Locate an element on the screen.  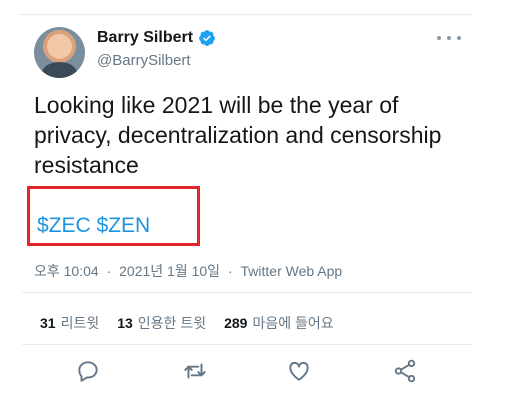
quotes-count: 13 is located at coordinates (125, 323).